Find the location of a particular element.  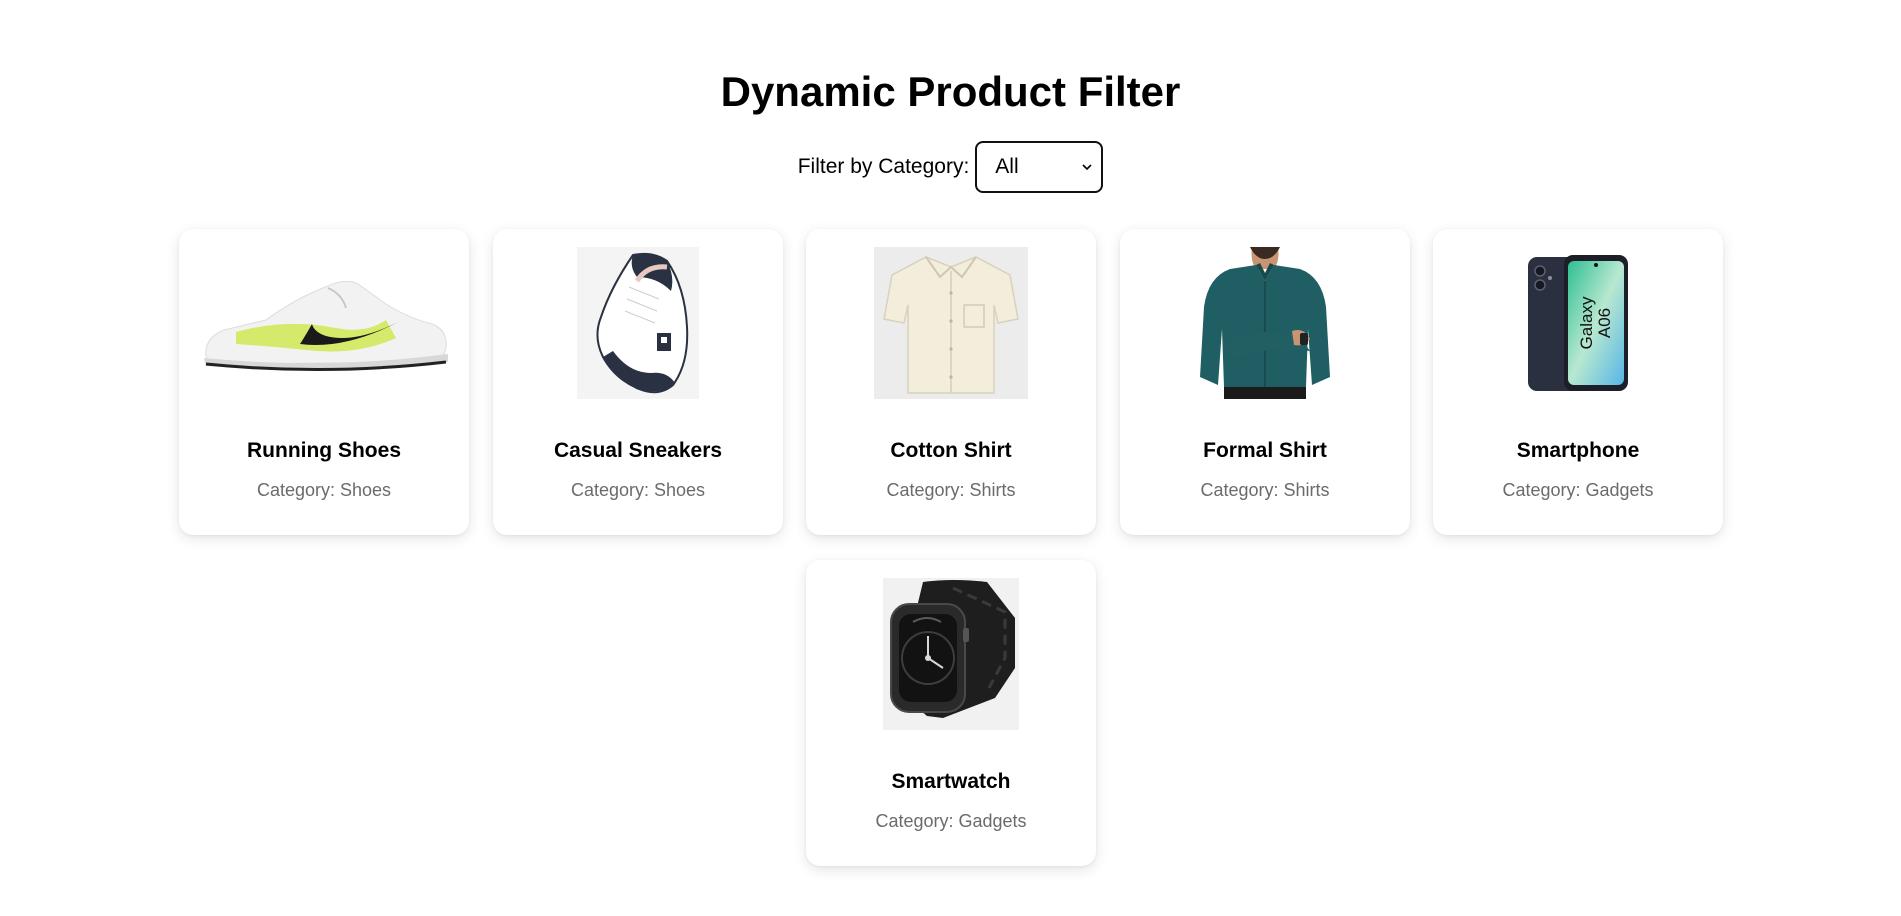

phone-screen-text-1: Galaxy is located at coordinates (1586, 322).